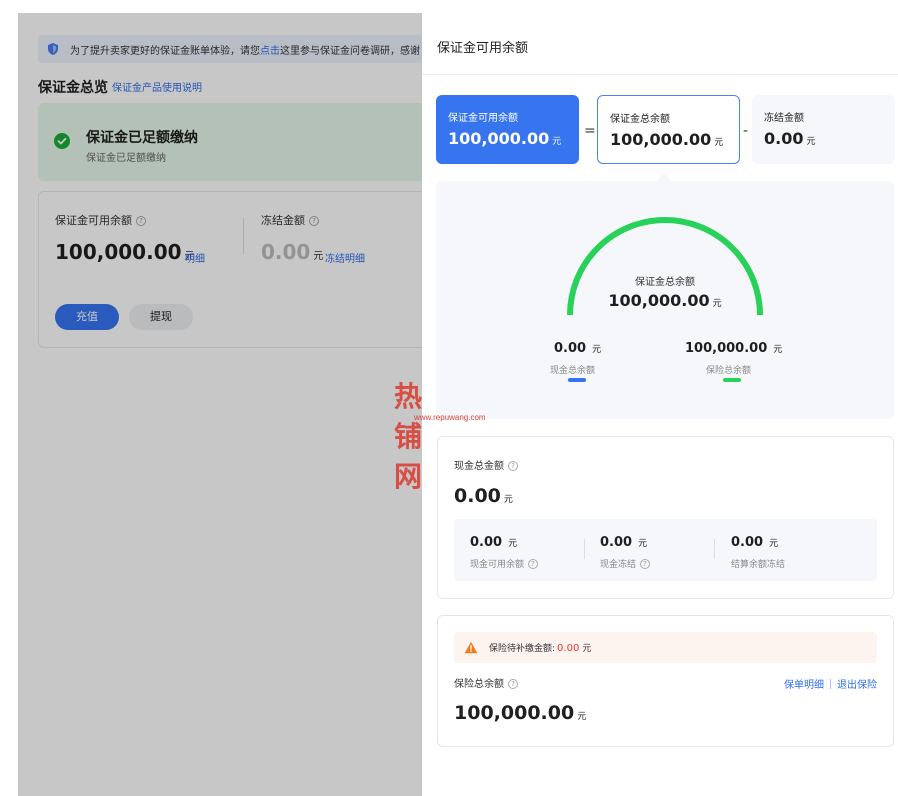  What do you see at coordinates (790, 138) in the screenshot?
I see `formula-frozen-value: 0.00 元` at bounding box center [790, 138].